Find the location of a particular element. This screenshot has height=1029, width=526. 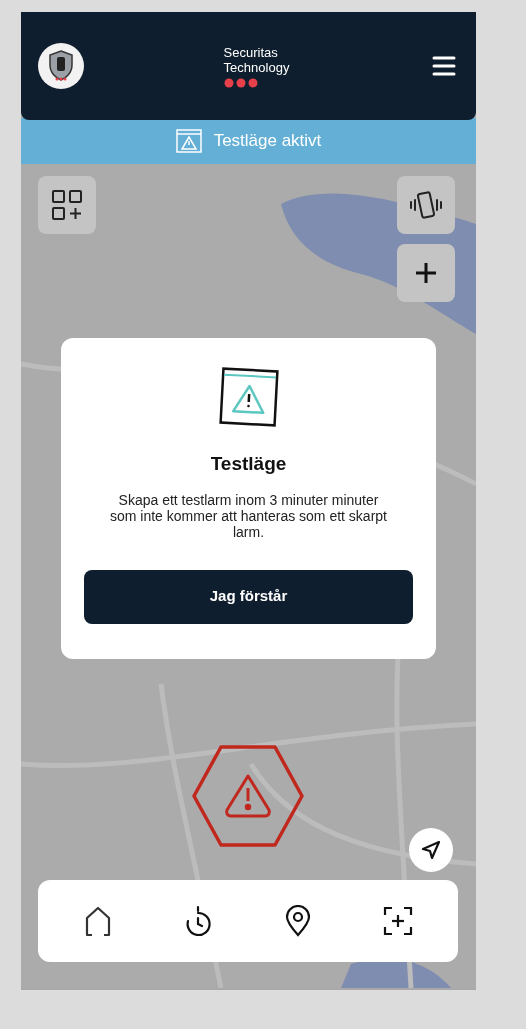

brand-dots-icon is located at coordinates (241, 82).